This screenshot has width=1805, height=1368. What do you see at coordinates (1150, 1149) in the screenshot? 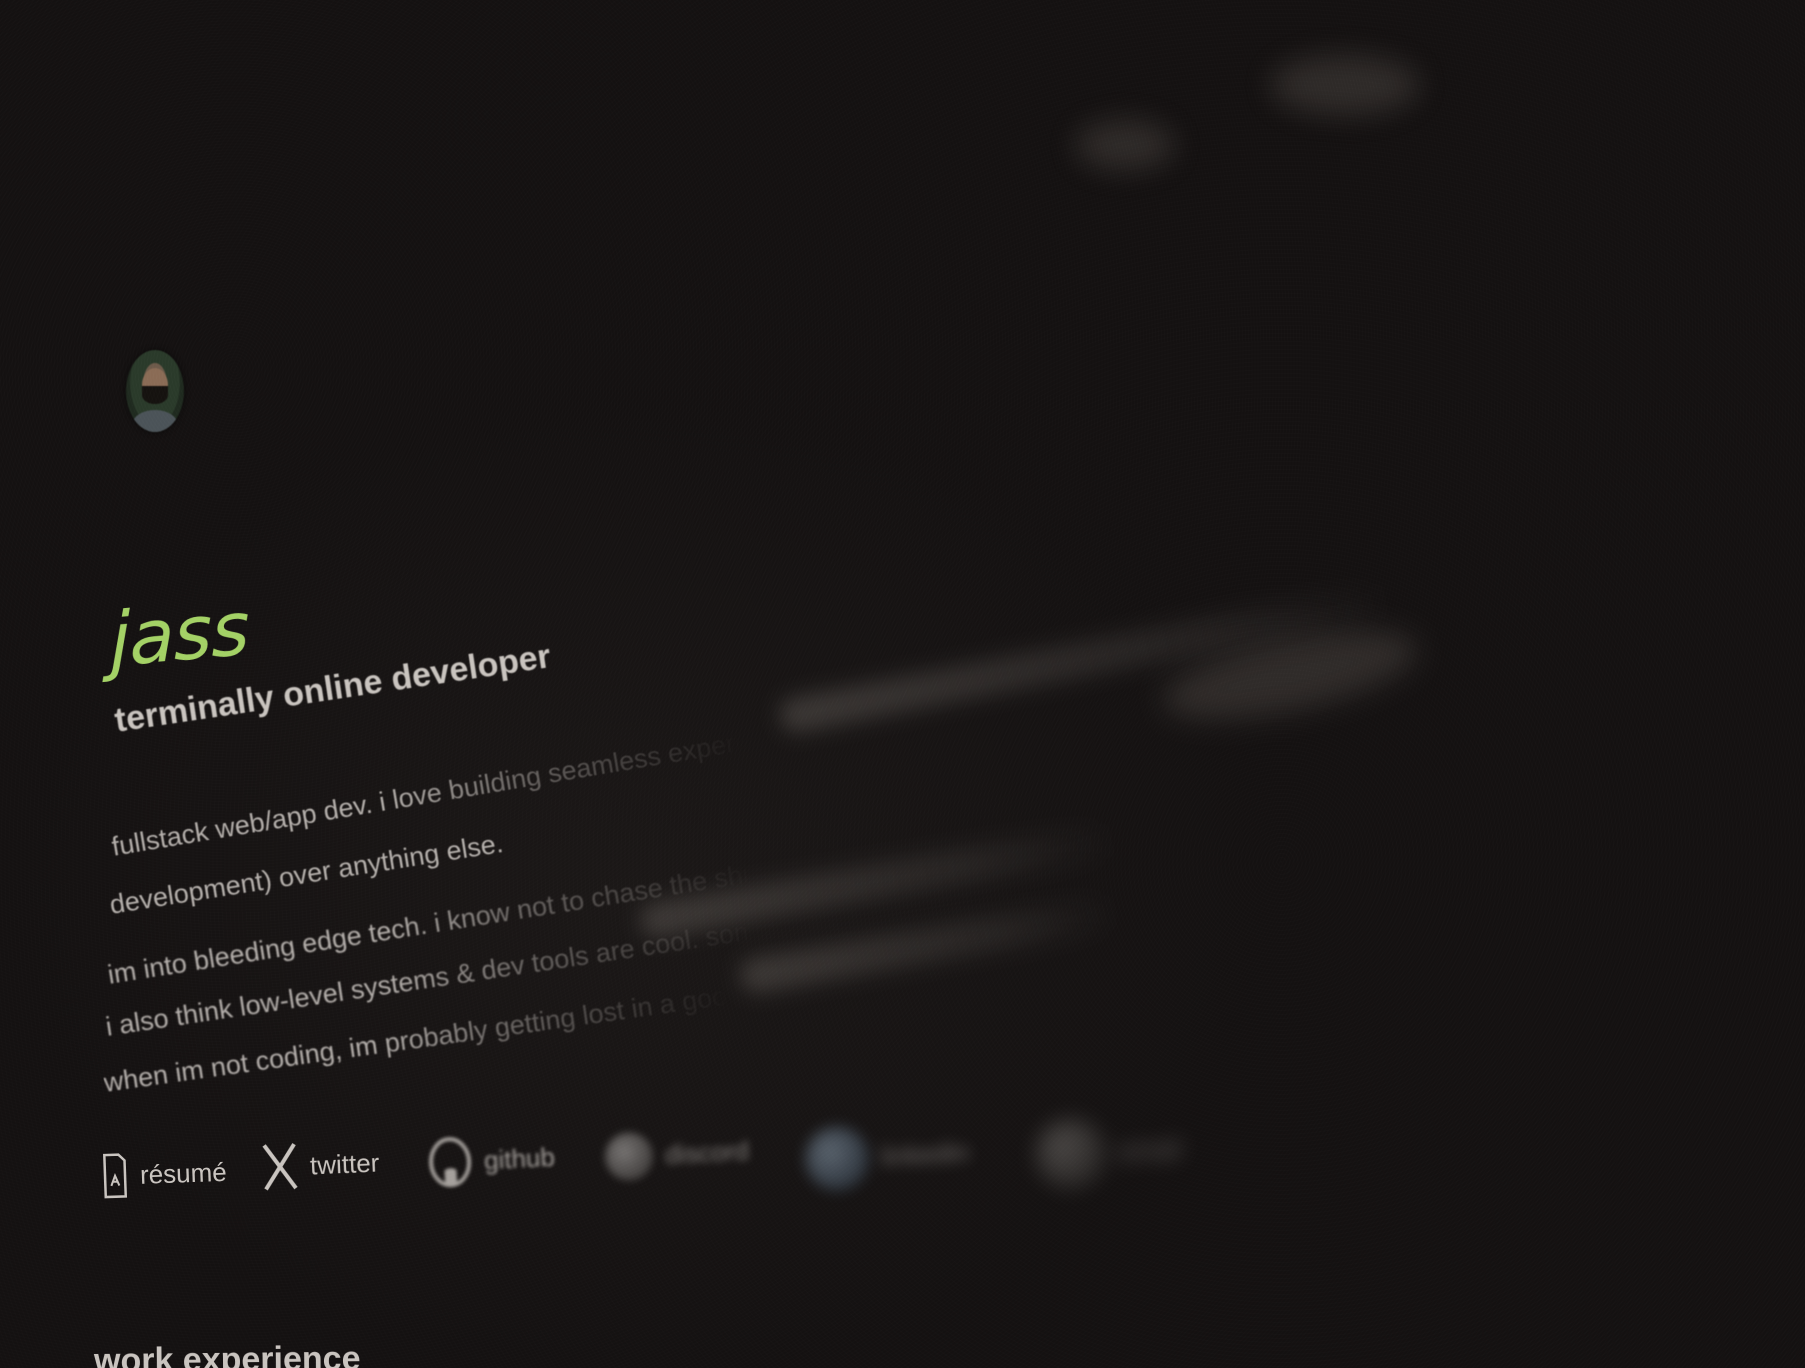
I see `email-label: email` at bounding box center [1150, 1149].